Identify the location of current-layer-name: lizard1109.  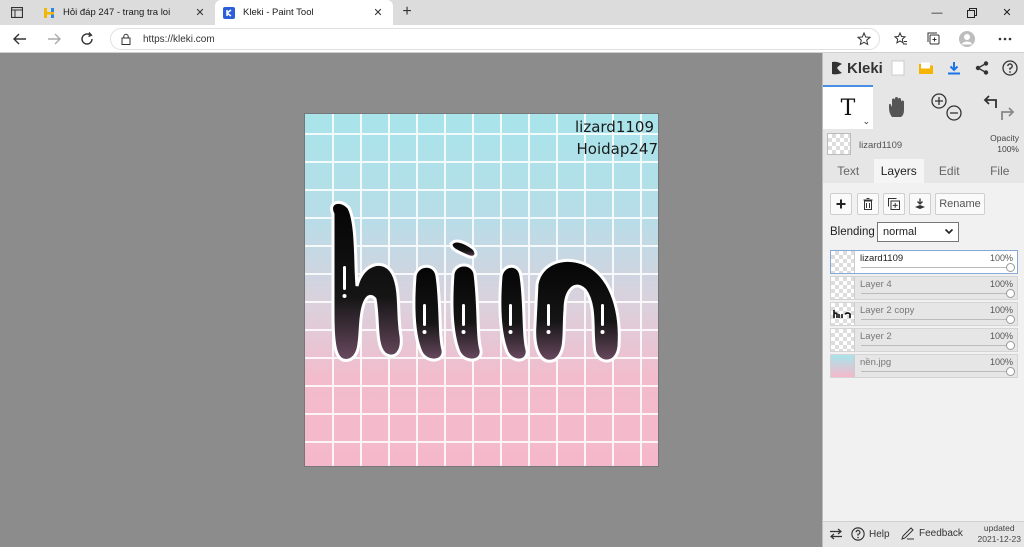
(881, 145).